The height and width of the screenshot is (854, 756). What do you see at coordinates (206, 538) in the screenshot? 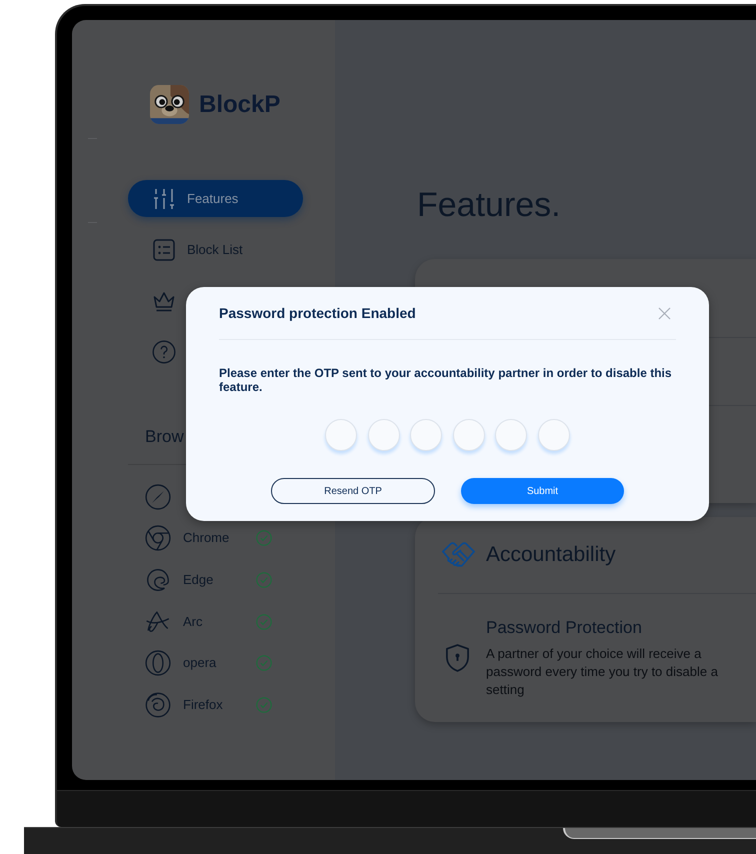
I see `browser-name: Chrome` at bounding box center [206, 538].